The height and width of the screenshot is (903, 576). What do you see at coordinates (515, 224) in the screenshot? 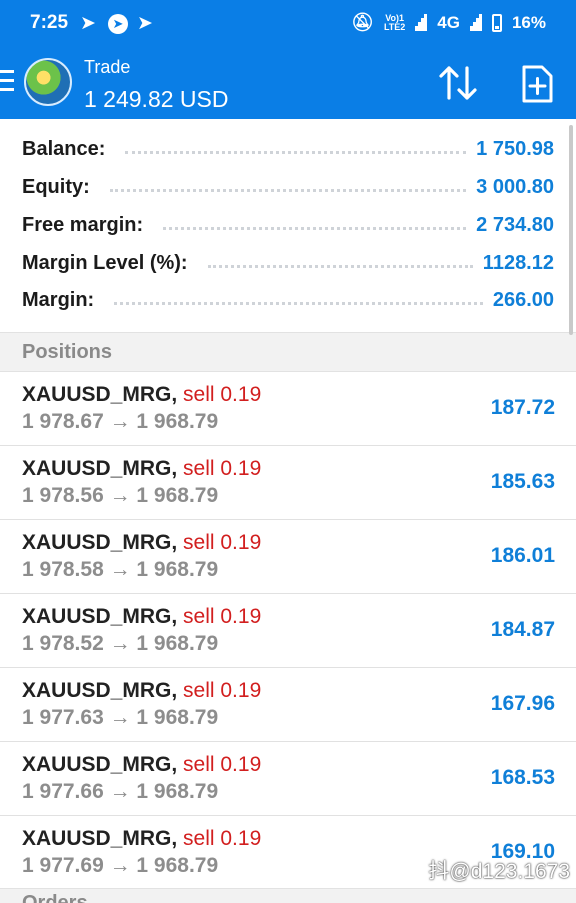
I see `summary-value: 2 734.80` at bounding box center [515, 224].